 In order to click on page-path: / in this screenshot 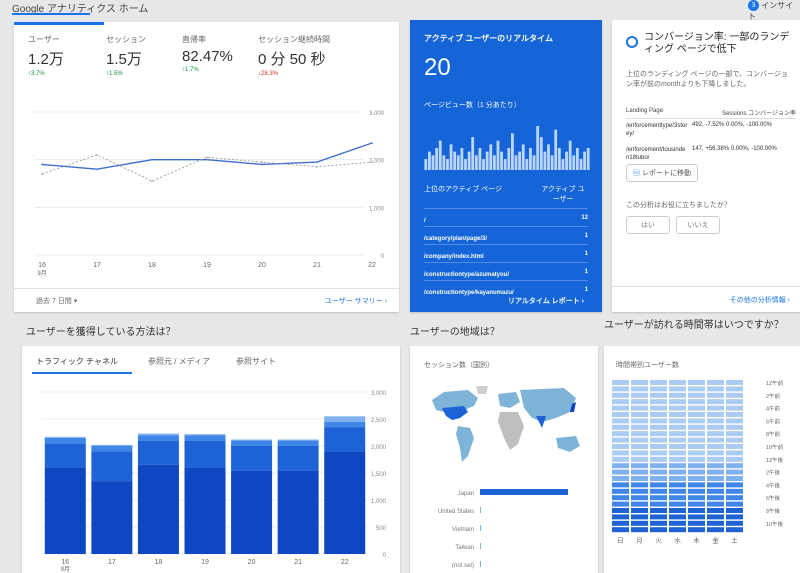, I will do `click(425, 221)`.